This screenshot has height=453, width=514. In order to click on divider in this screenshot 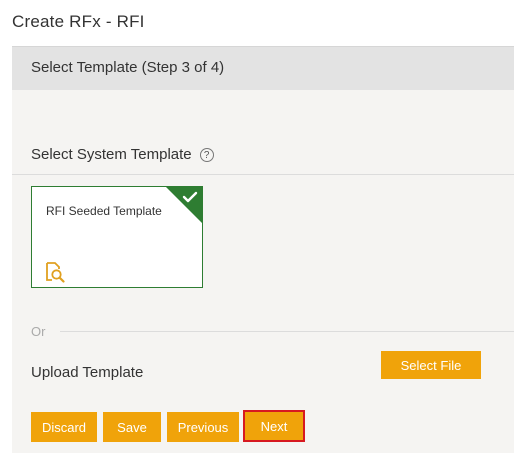, I will do `click(263, 174)`.